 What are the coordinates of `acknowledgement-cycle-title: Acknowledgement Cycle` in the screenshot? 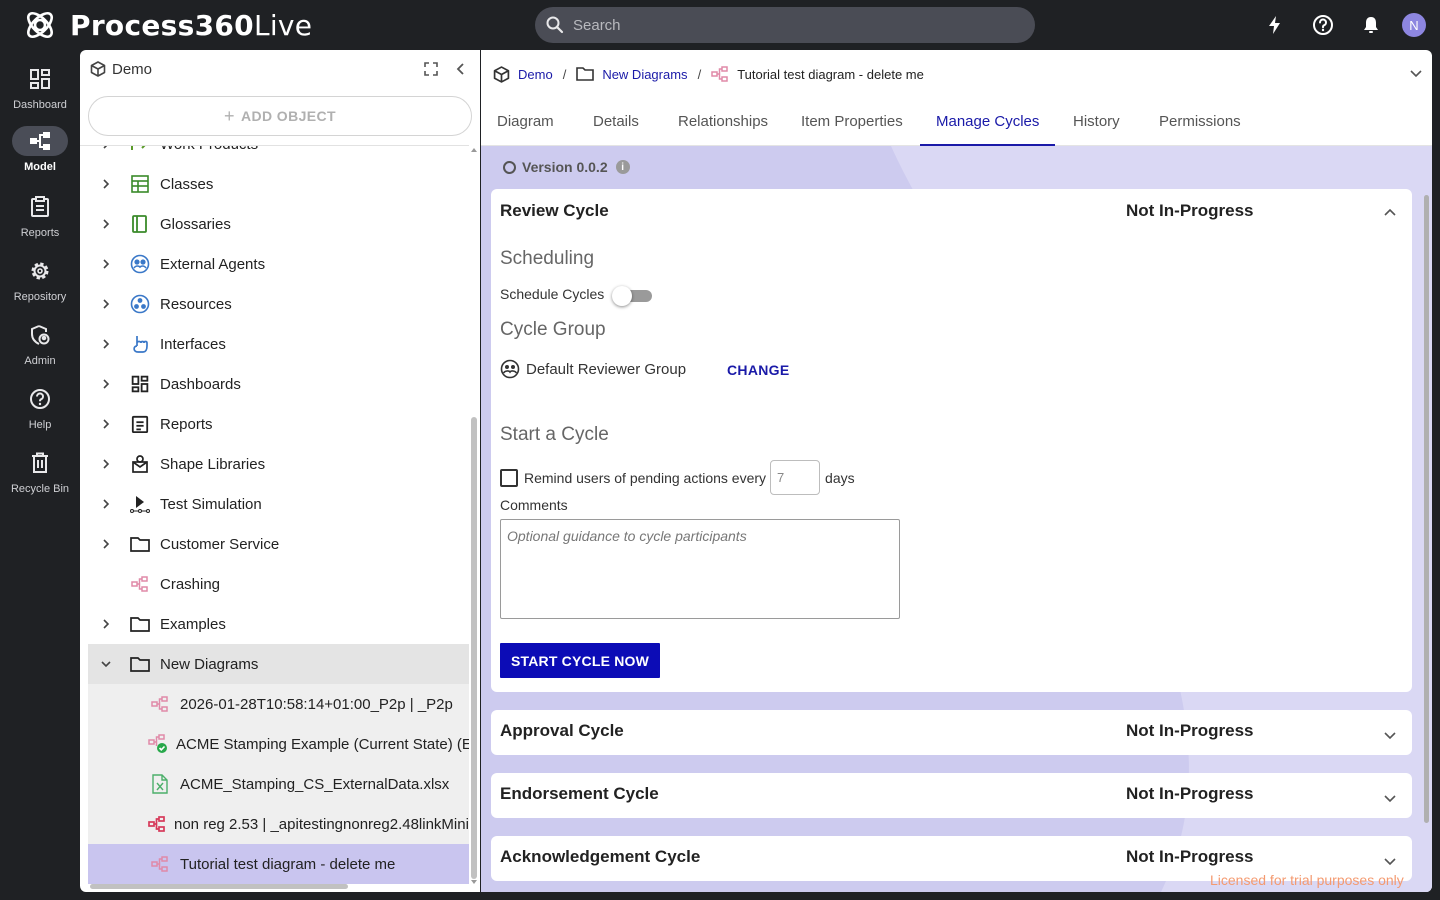 It's located at (600, 856).